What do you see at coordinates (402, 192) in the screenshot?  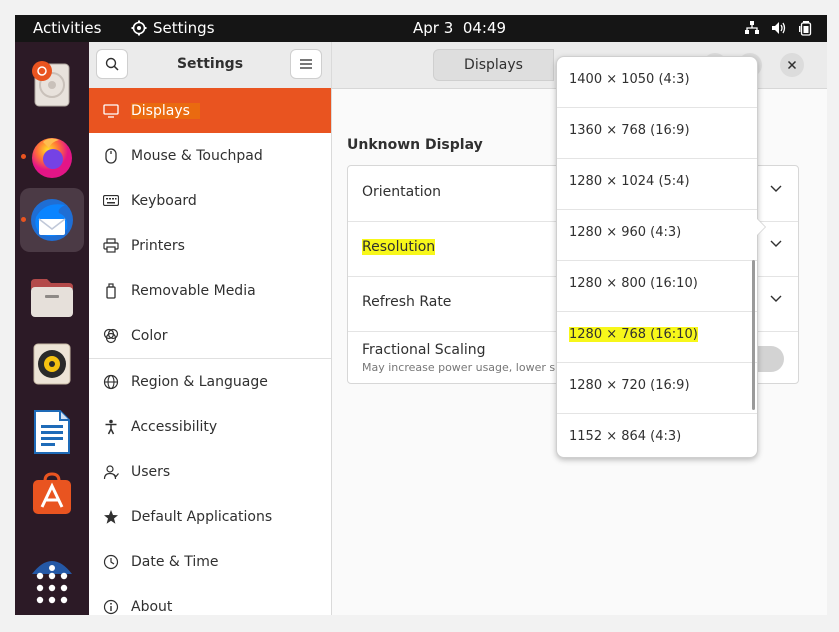 I see `orientation-label: Orientation` at bounding box center [402, 192].